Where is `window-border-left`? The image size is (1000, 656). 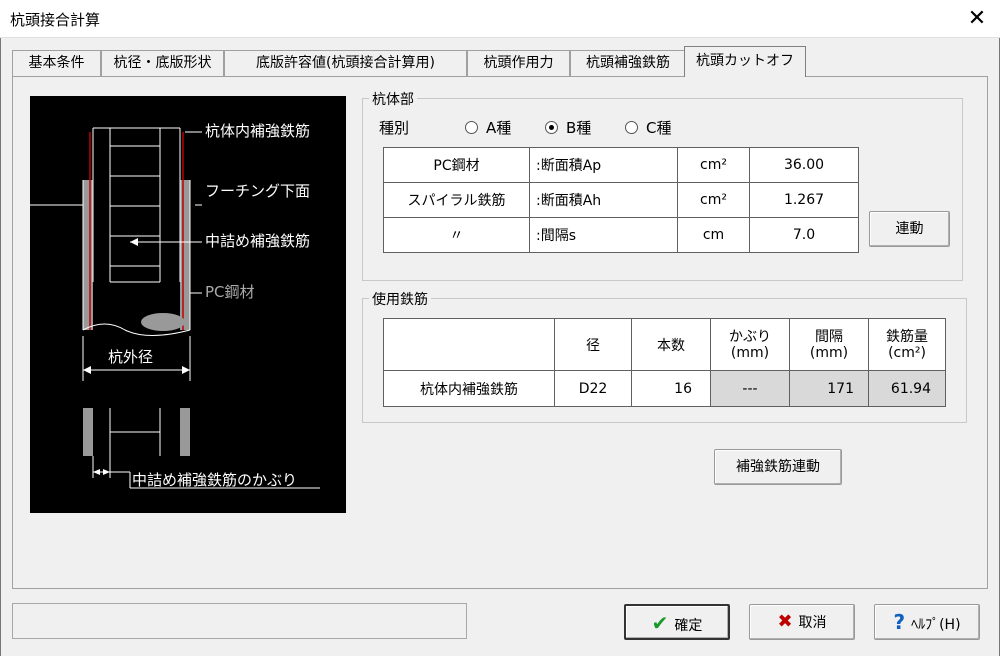 window-border-left is located at coordinates (0, 347).